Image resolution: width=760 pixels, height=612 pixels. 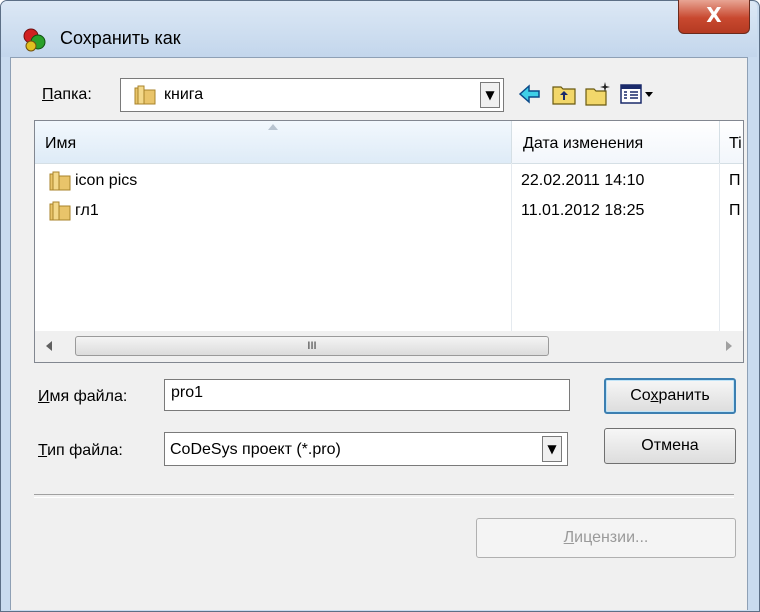 I want to click on column-divider, so click(x=719, y=142).